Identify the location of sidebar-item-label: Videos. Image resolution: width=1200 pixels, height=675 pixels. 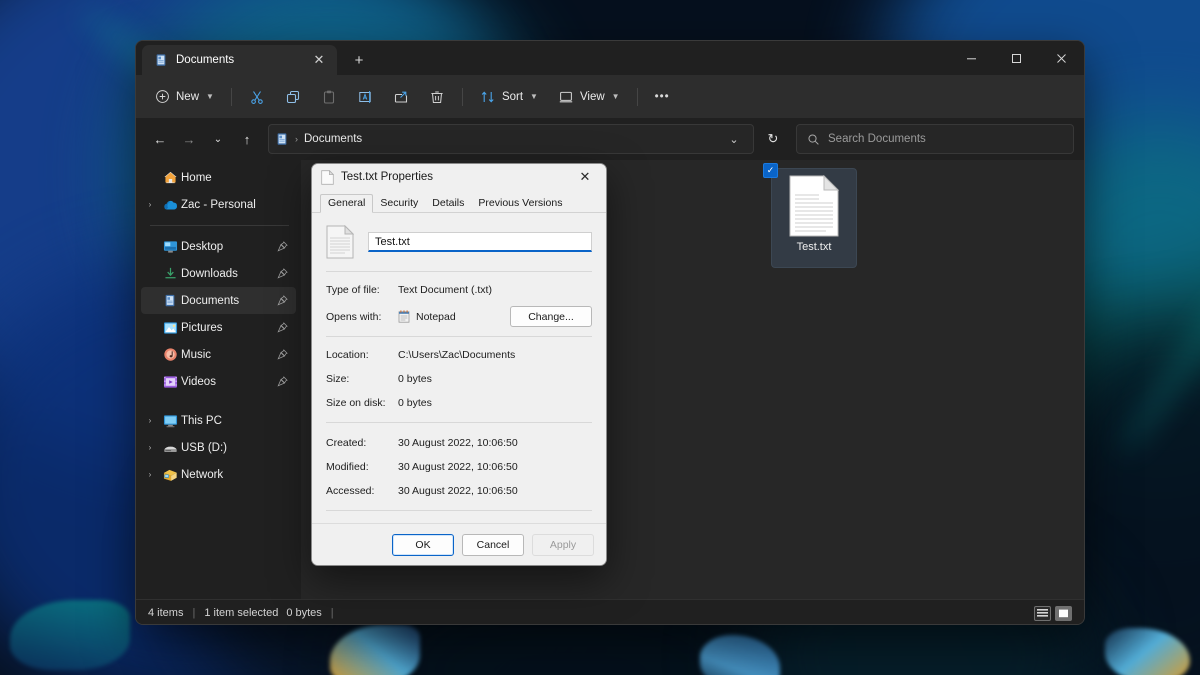
(198, 381).